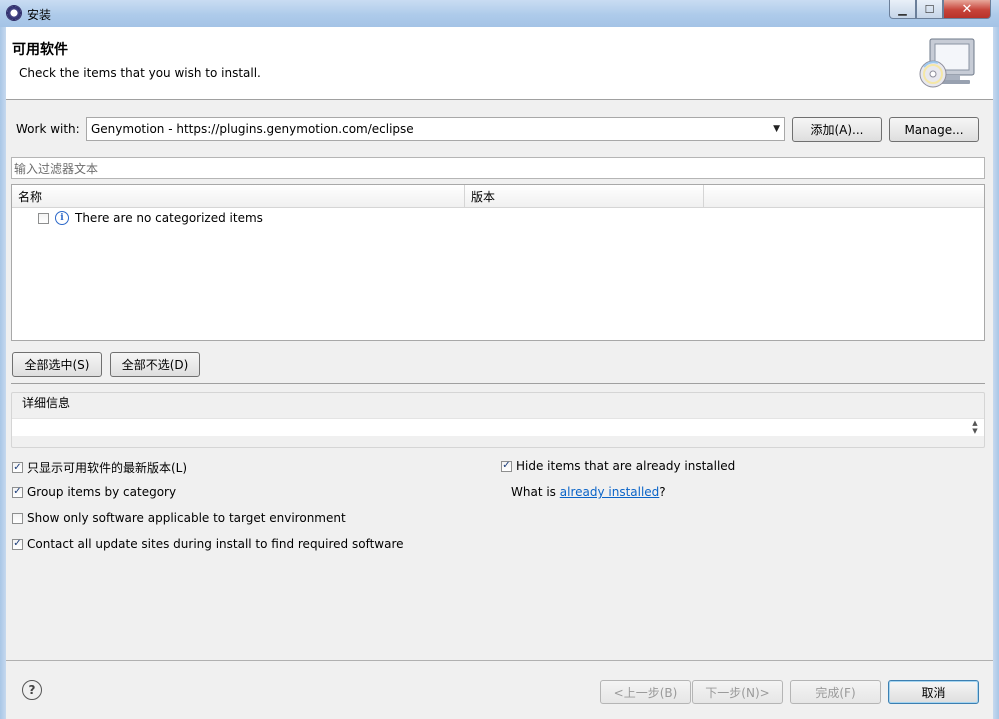  What do you see at coordinates (933, 692) in the screenshot?
I see `cancel-button: 取消` at bounding box center [933, 692].